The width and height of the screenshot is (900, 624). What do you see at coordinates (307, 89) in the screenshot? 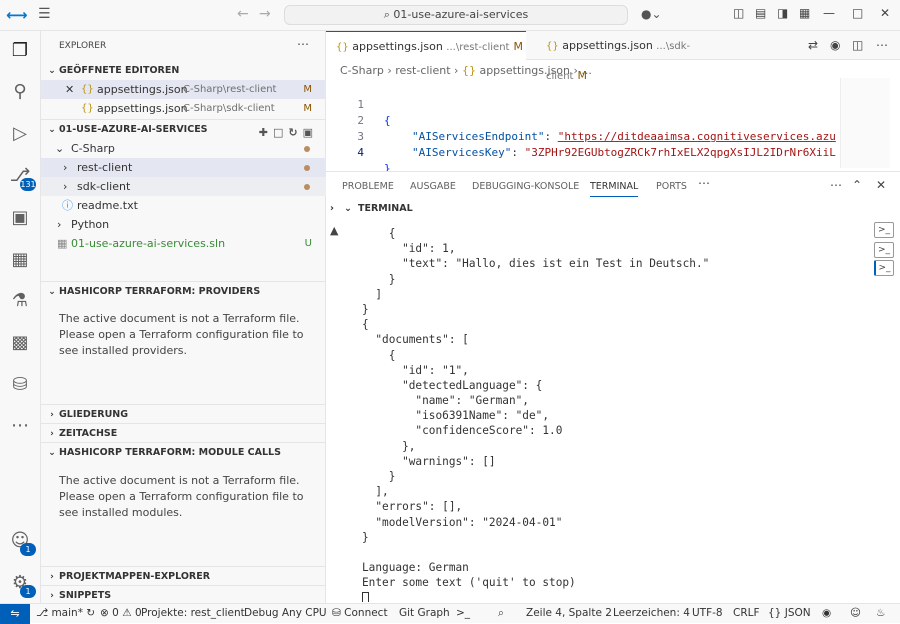
I see `modified-badge: M` at bounding box center [307, 89].